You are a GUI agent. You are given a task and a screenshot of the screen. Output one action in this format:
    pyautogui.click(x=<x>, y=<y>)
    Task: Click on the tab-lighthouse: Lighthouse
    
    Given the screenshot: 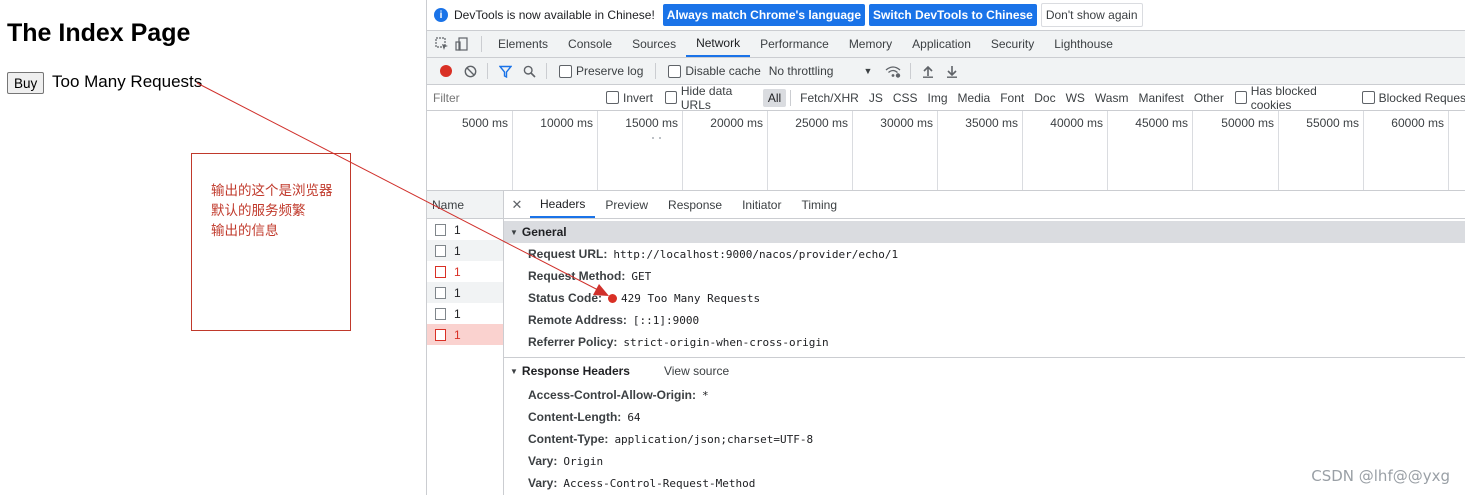 What is the action you would take?
    pyautogui.click(x=1083, y=44)
    